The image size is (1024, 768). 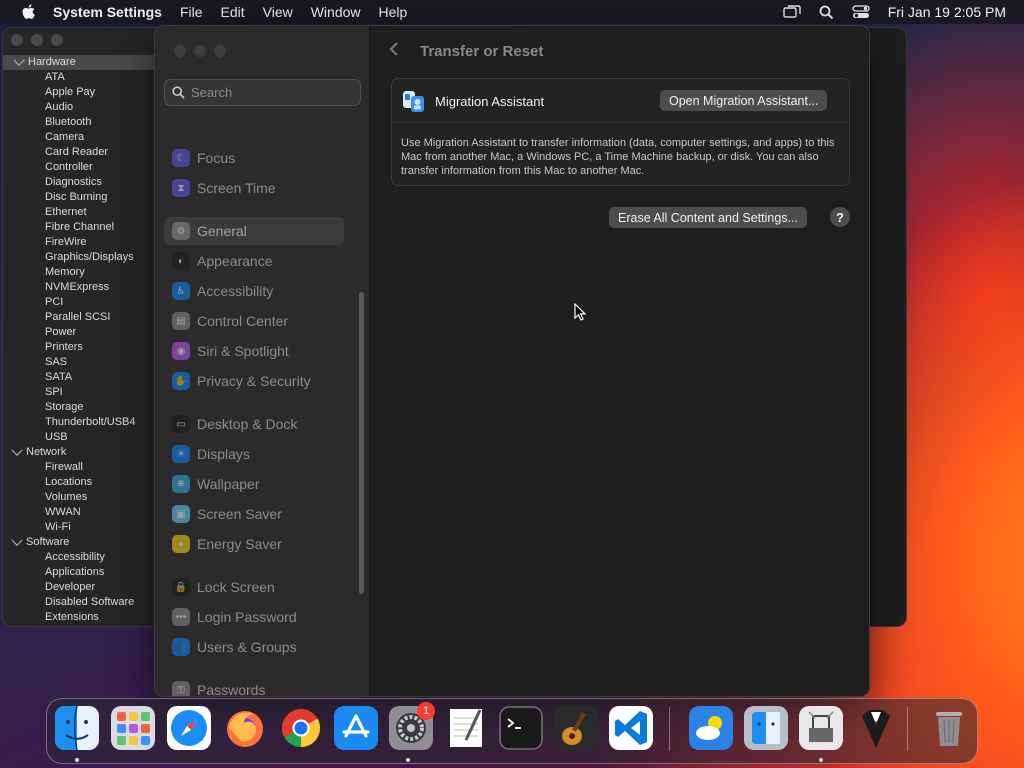 What do you see at coordinates (254, 381) in the screenshot?
I see `sidebar-item-privacy-security: ✋ Privacy & Security` at bounding box center [254, 381].